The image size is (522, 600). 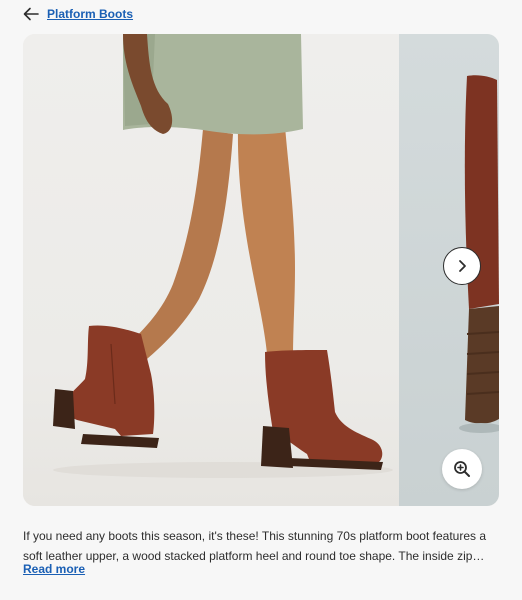 I want to click on back-link: Platform Boots, so click(x=90, y=14).